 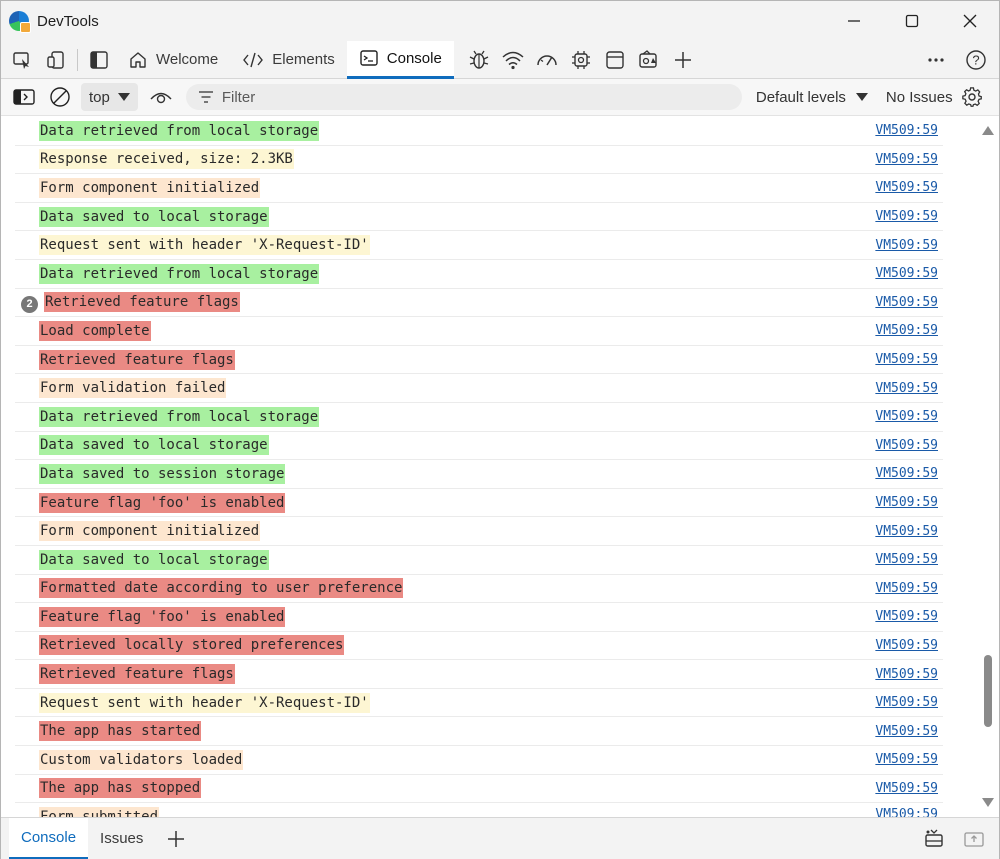 I want to click on help-button: ?, so click(x=976, y=60).